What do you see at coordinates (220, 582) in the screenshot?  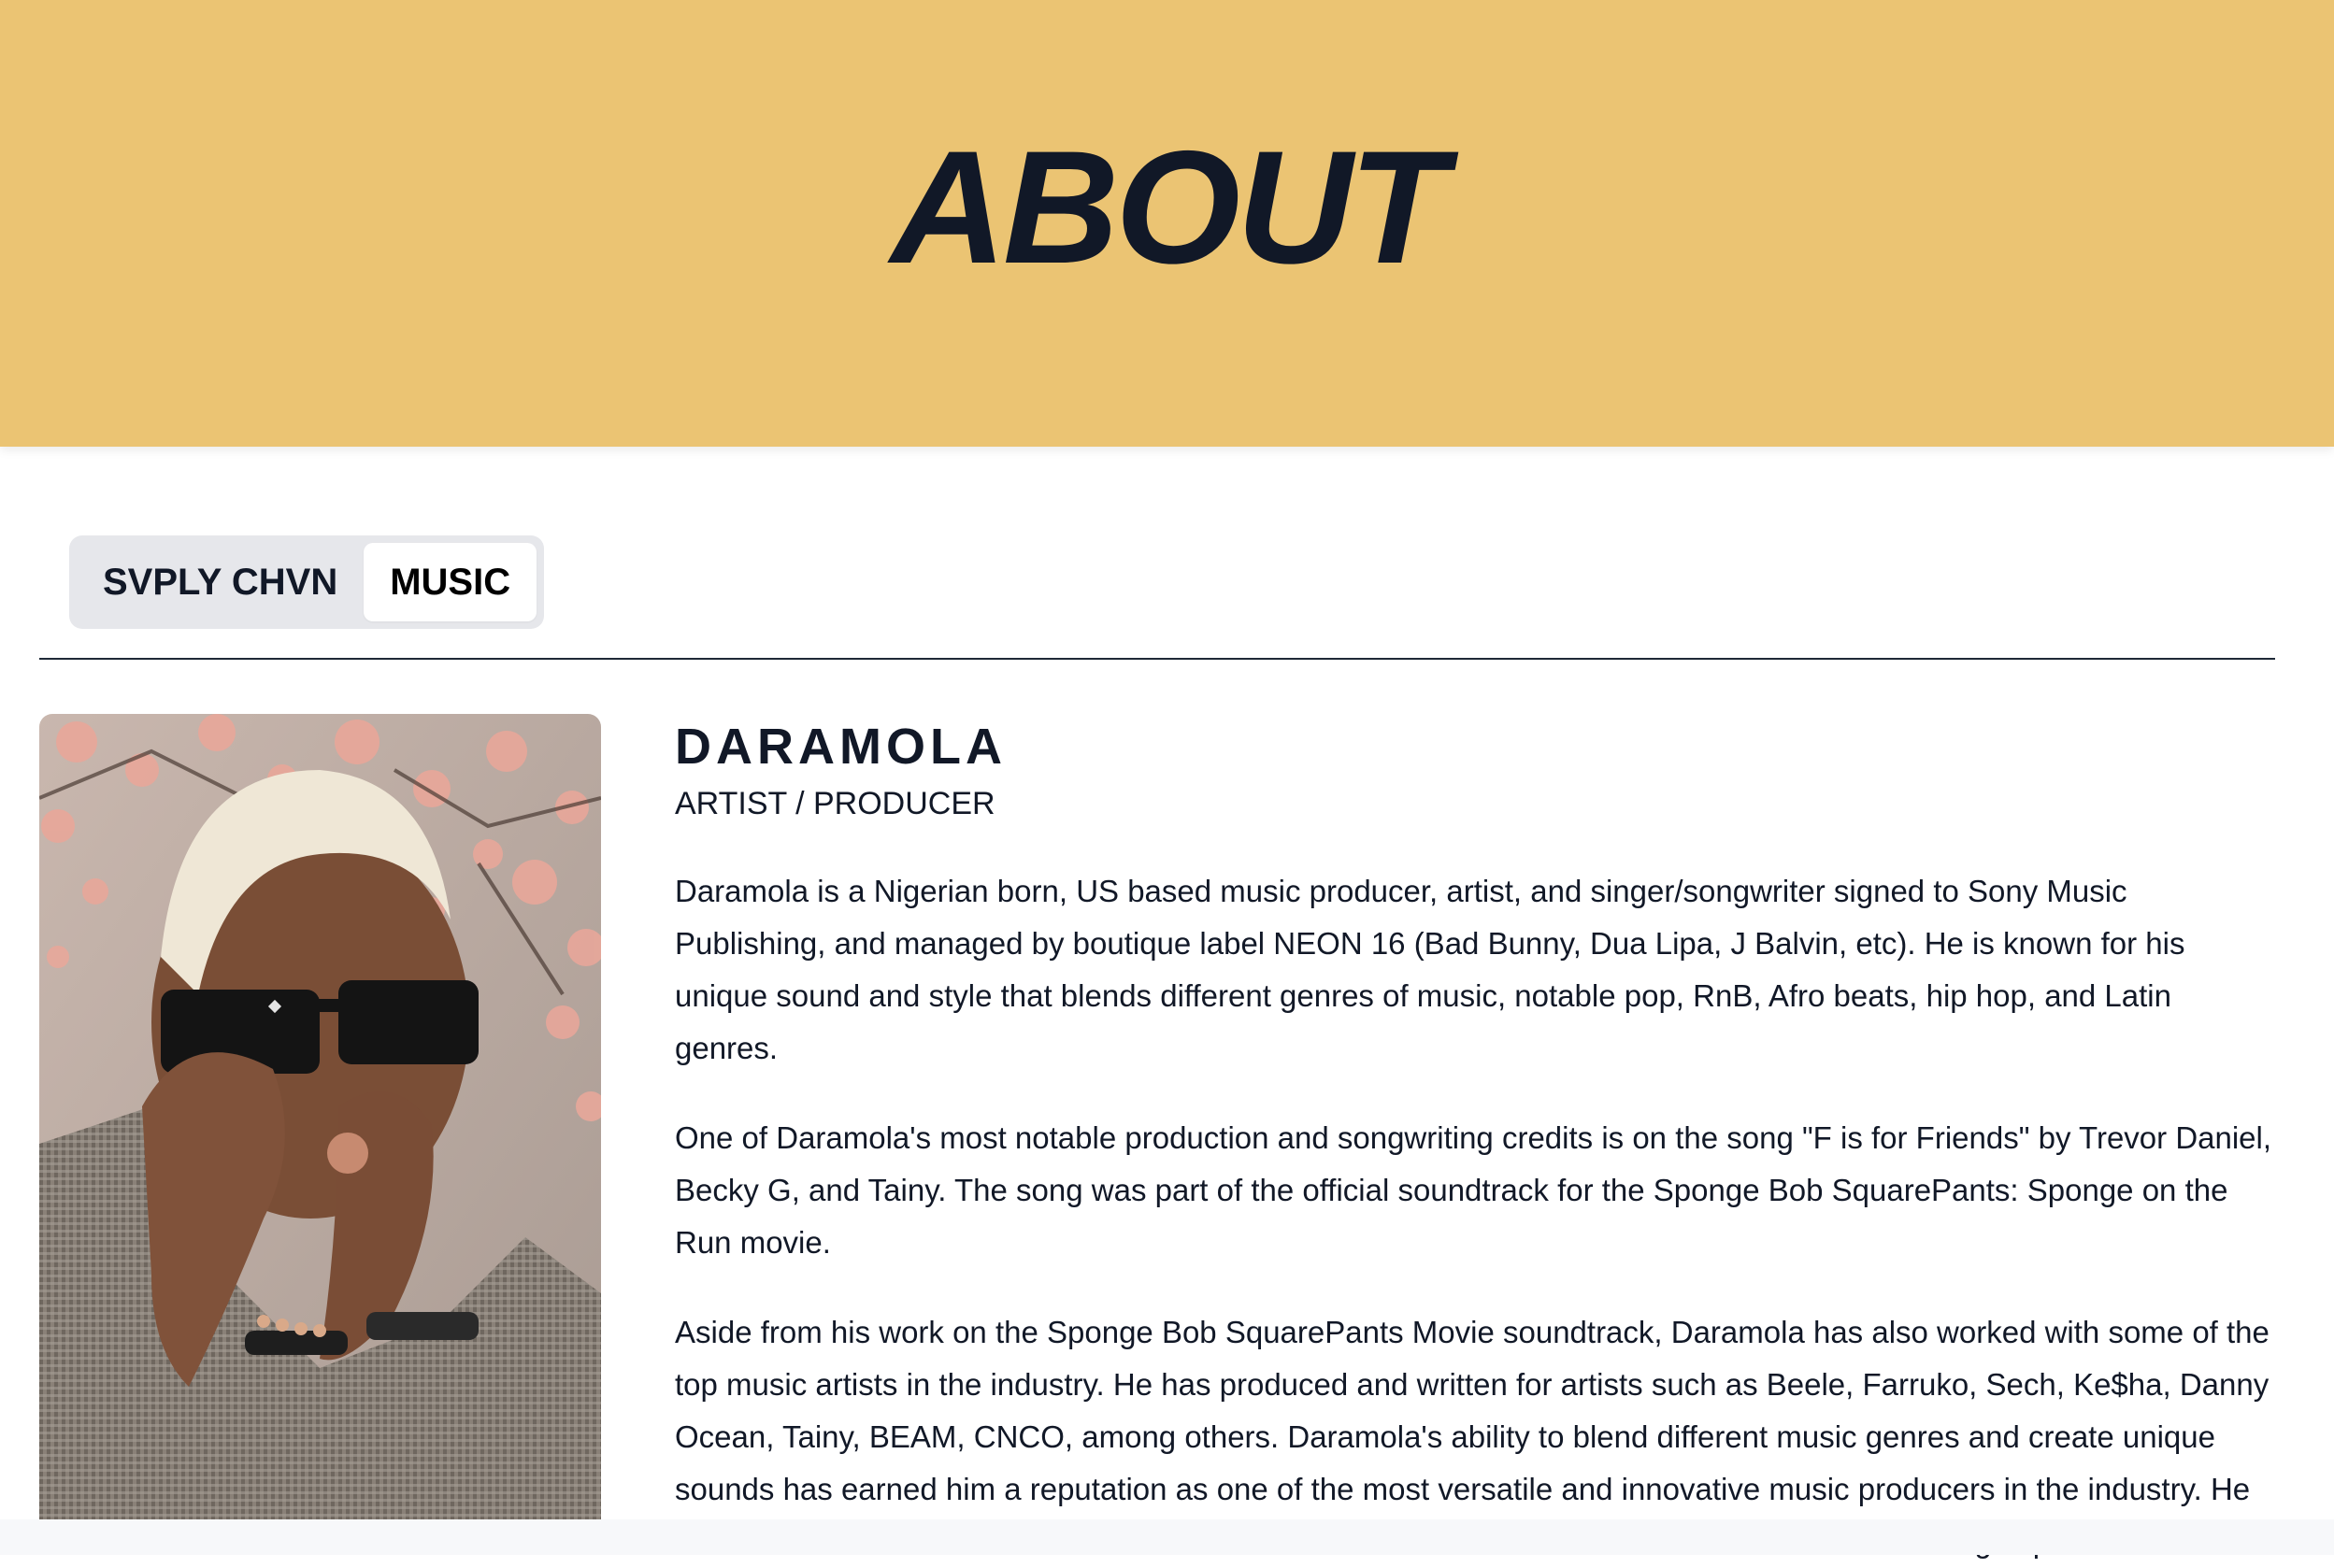 I see `tab-svply-chvn: SVPLY CHVN` at bounding box center [220, 582].